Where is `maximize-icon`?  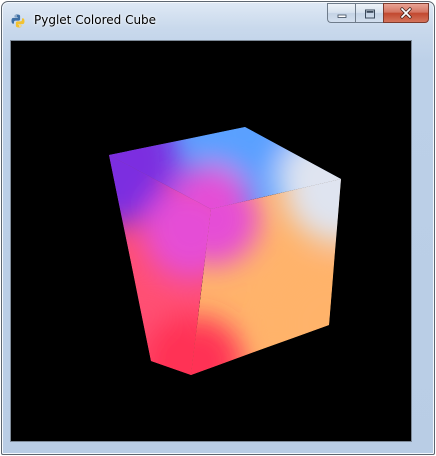
maximize-icon is located at coordinates (370, 13).